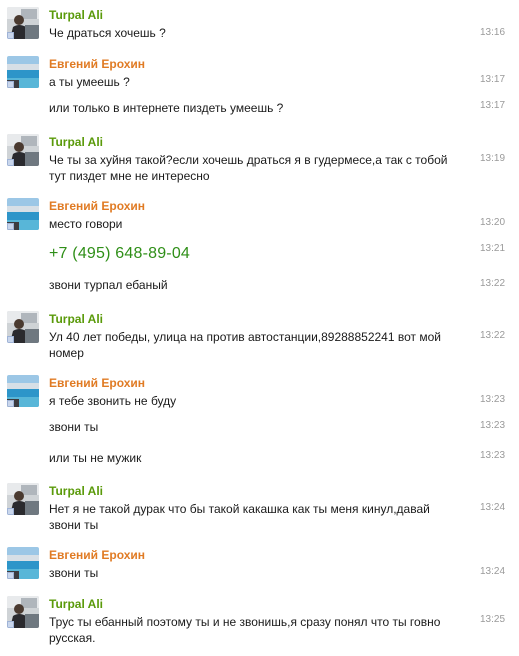 The height and width of the screenshot is (656, 519). Describe the element at coordinates (108, 285) in the screenshot. I see `message-text: звони турпал ебаный` at that location.